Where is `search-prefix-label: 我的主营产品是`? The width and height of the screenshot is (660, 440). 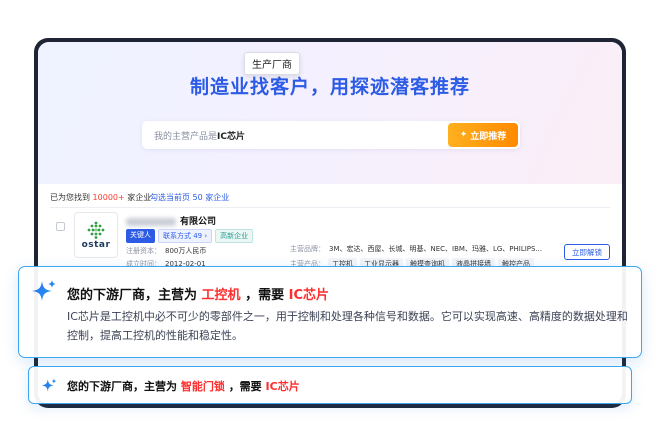 search-prefix-label: 我的主营产品是 is located at coordinates (186, 137).